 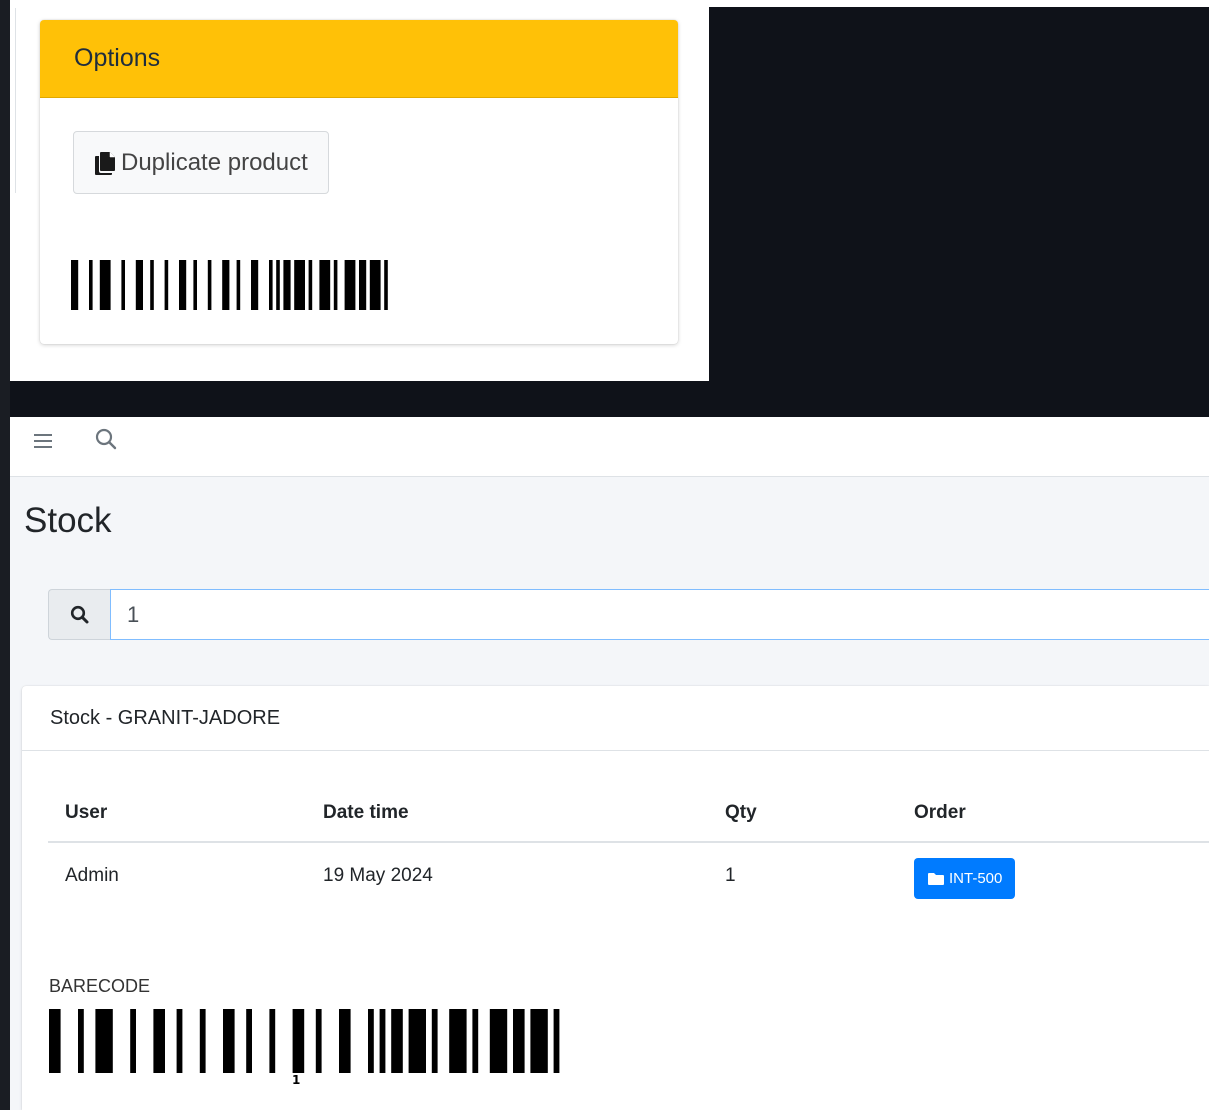 I want to click on search-input-group, so click(x=628, y=614).